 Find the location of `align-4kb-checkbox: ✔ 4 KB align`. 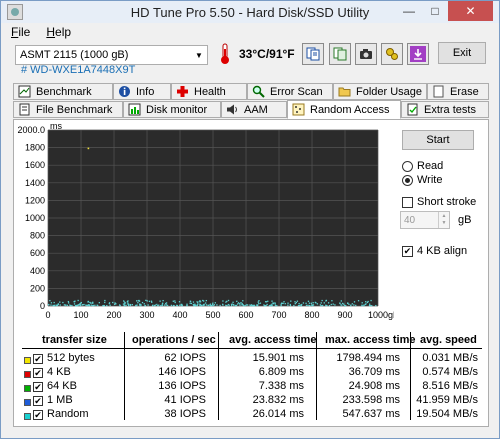

align-4kb-checkbox: ✔ 4 KB align is located at coordinates (434, 251).